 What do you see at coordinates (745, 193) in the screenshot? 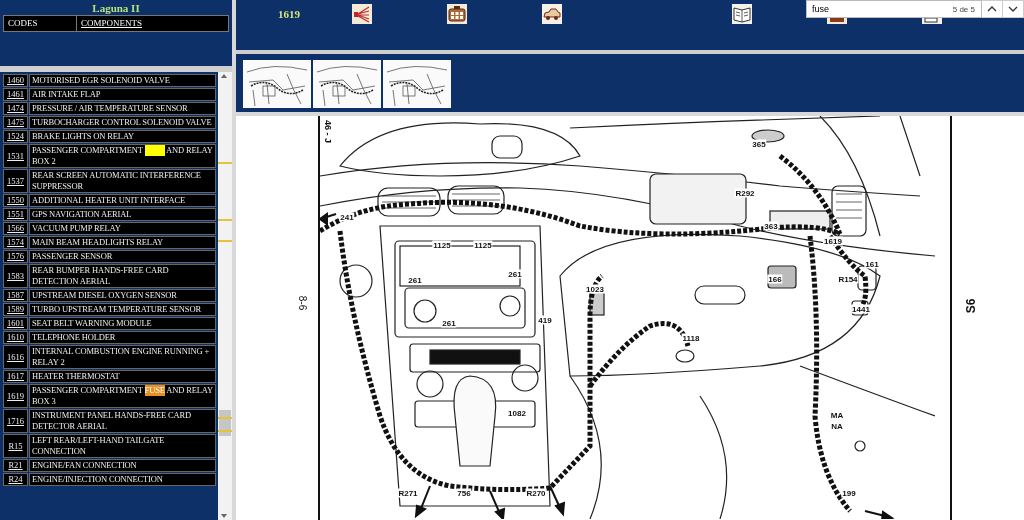
I see `callout-label: R292` at bounding box center [745, 193].